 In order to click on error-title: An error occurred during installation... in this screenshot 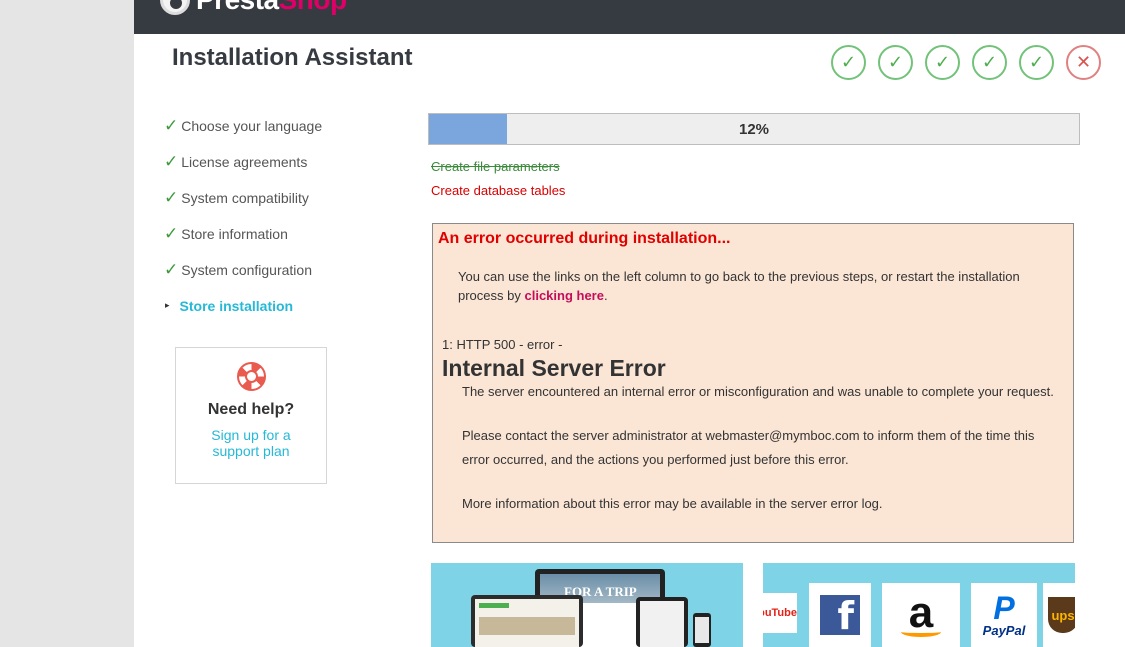, I will do `click(584, 238)`.